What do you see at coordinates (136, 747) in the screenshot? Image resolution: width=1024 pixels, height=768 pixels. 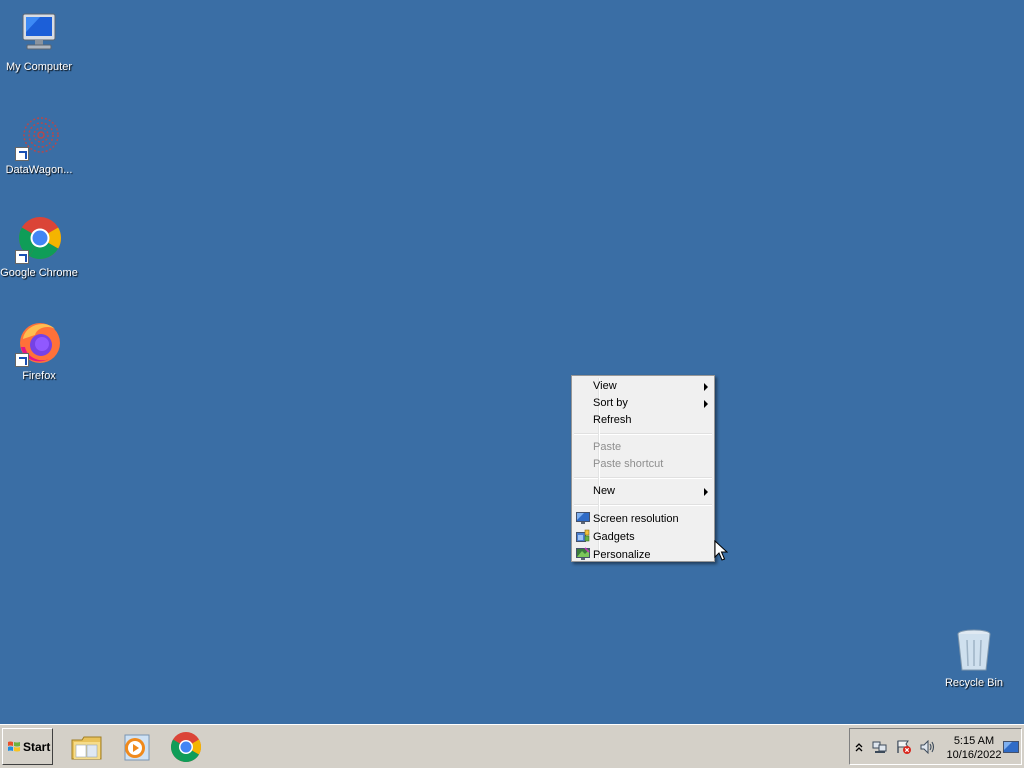 I see `media-player-icon` at bounding box center [136, 747].